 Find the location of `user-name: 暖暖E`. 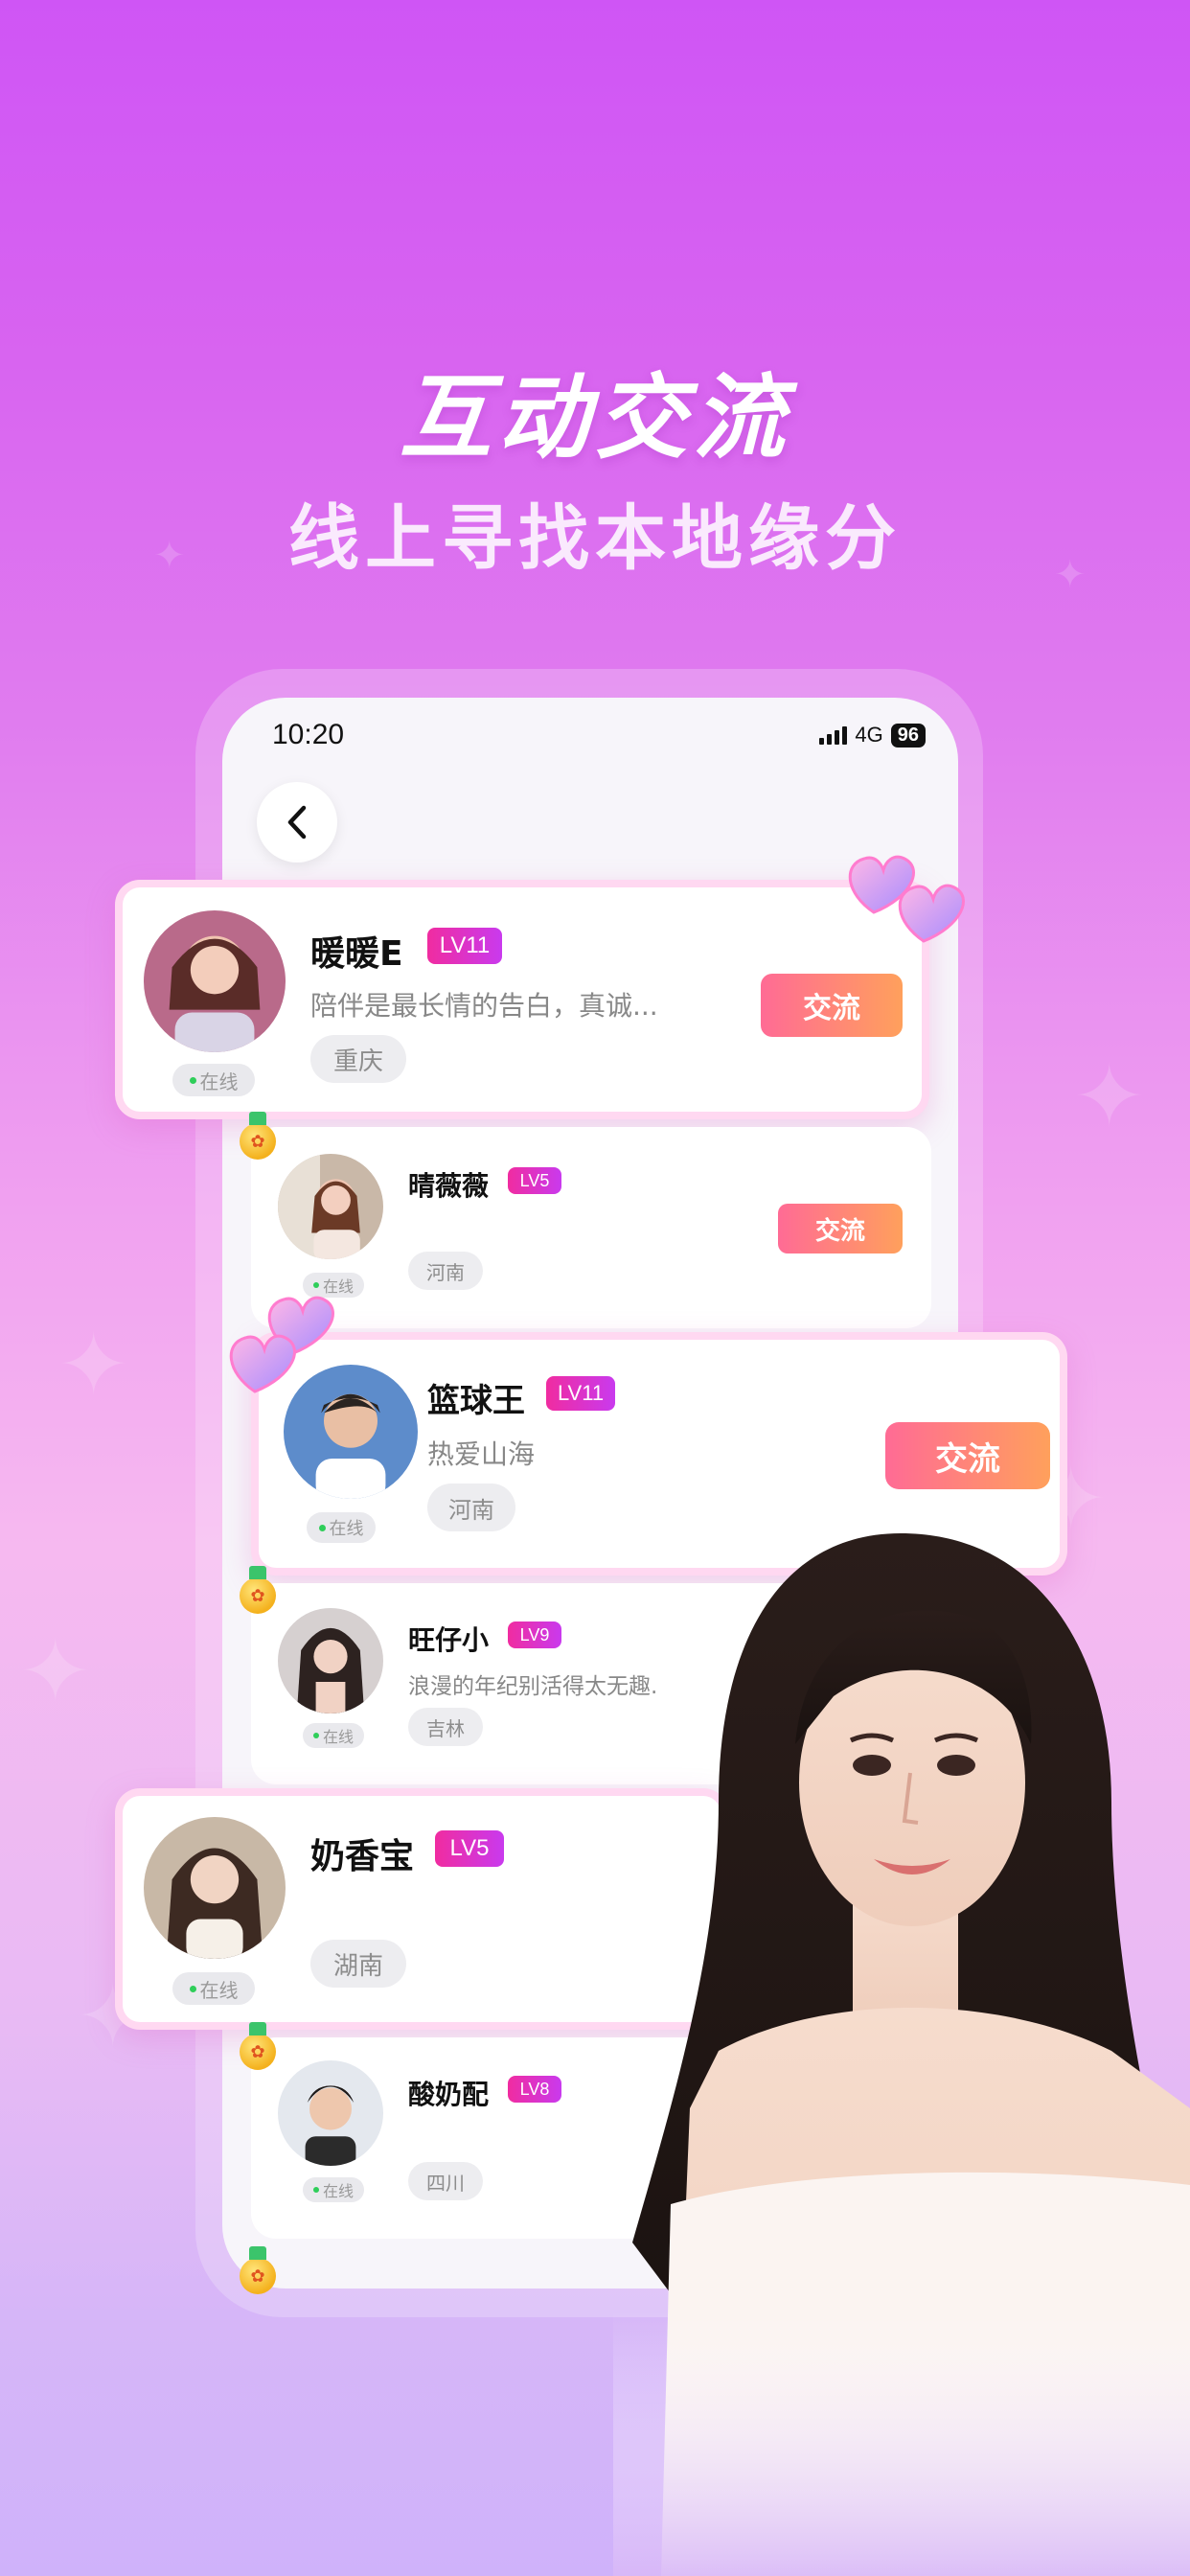

user-name: 暖暖E is located at coordinates (357, 954).